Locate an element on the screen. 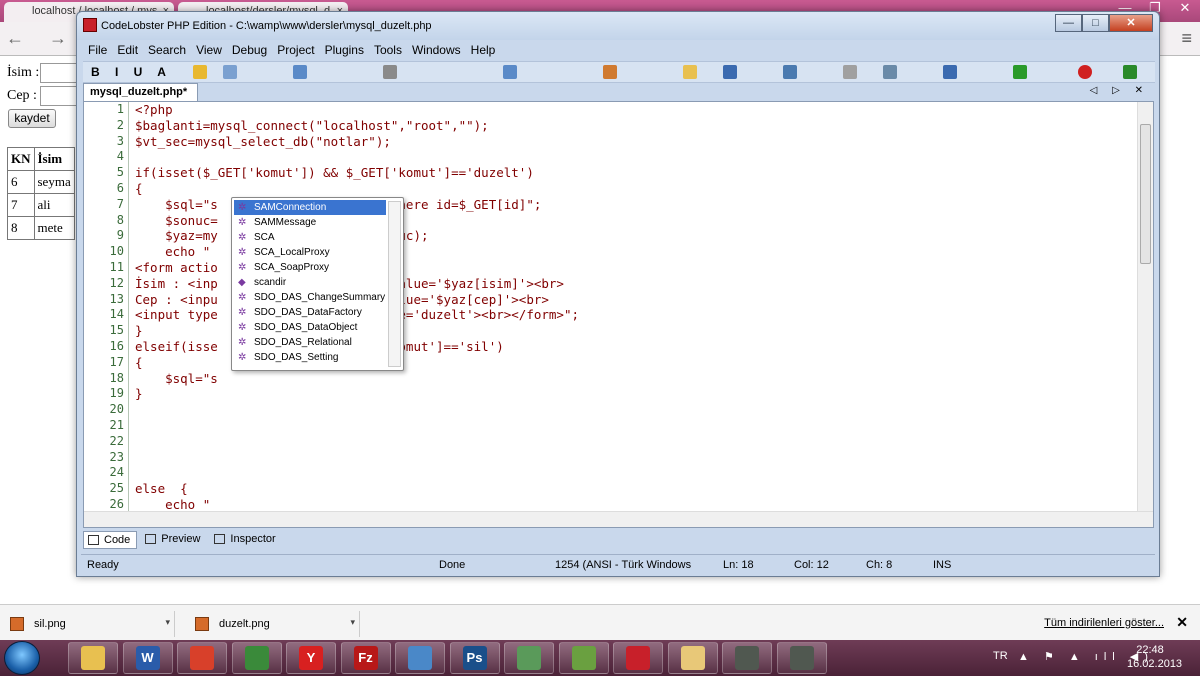 This screenshot has width=1200, height=676. vertical-scrollbar is located at coordinates (1145, 307).